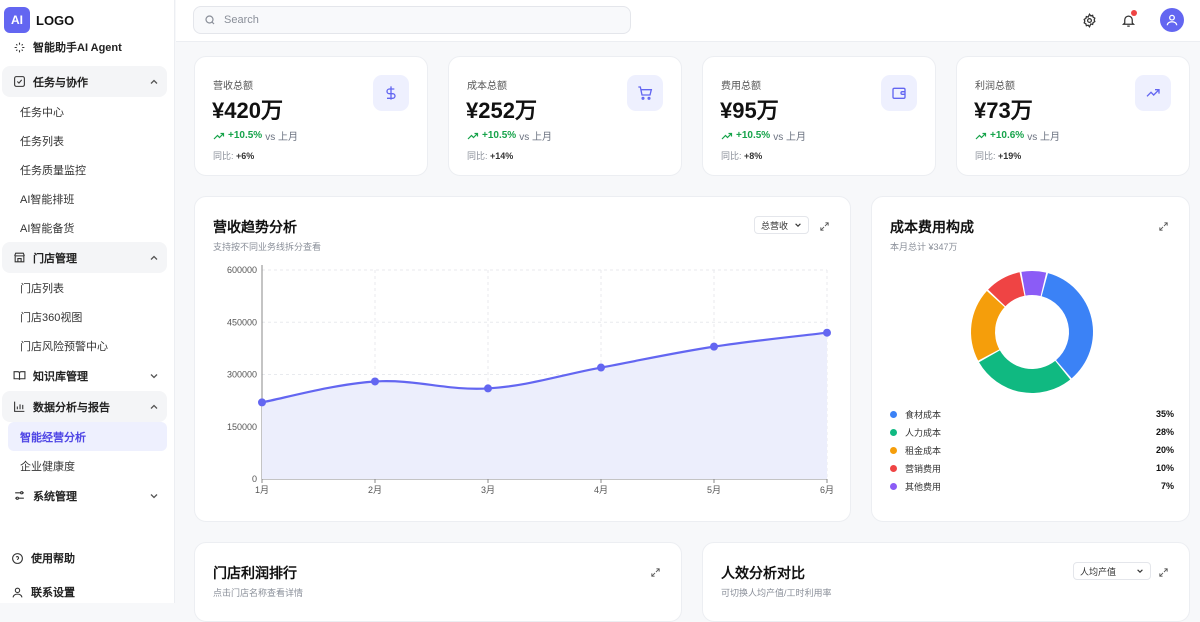 The height and width of the screenshot is (622, 1200). I want to click on legend-value: 20%, so click(1164, 450).